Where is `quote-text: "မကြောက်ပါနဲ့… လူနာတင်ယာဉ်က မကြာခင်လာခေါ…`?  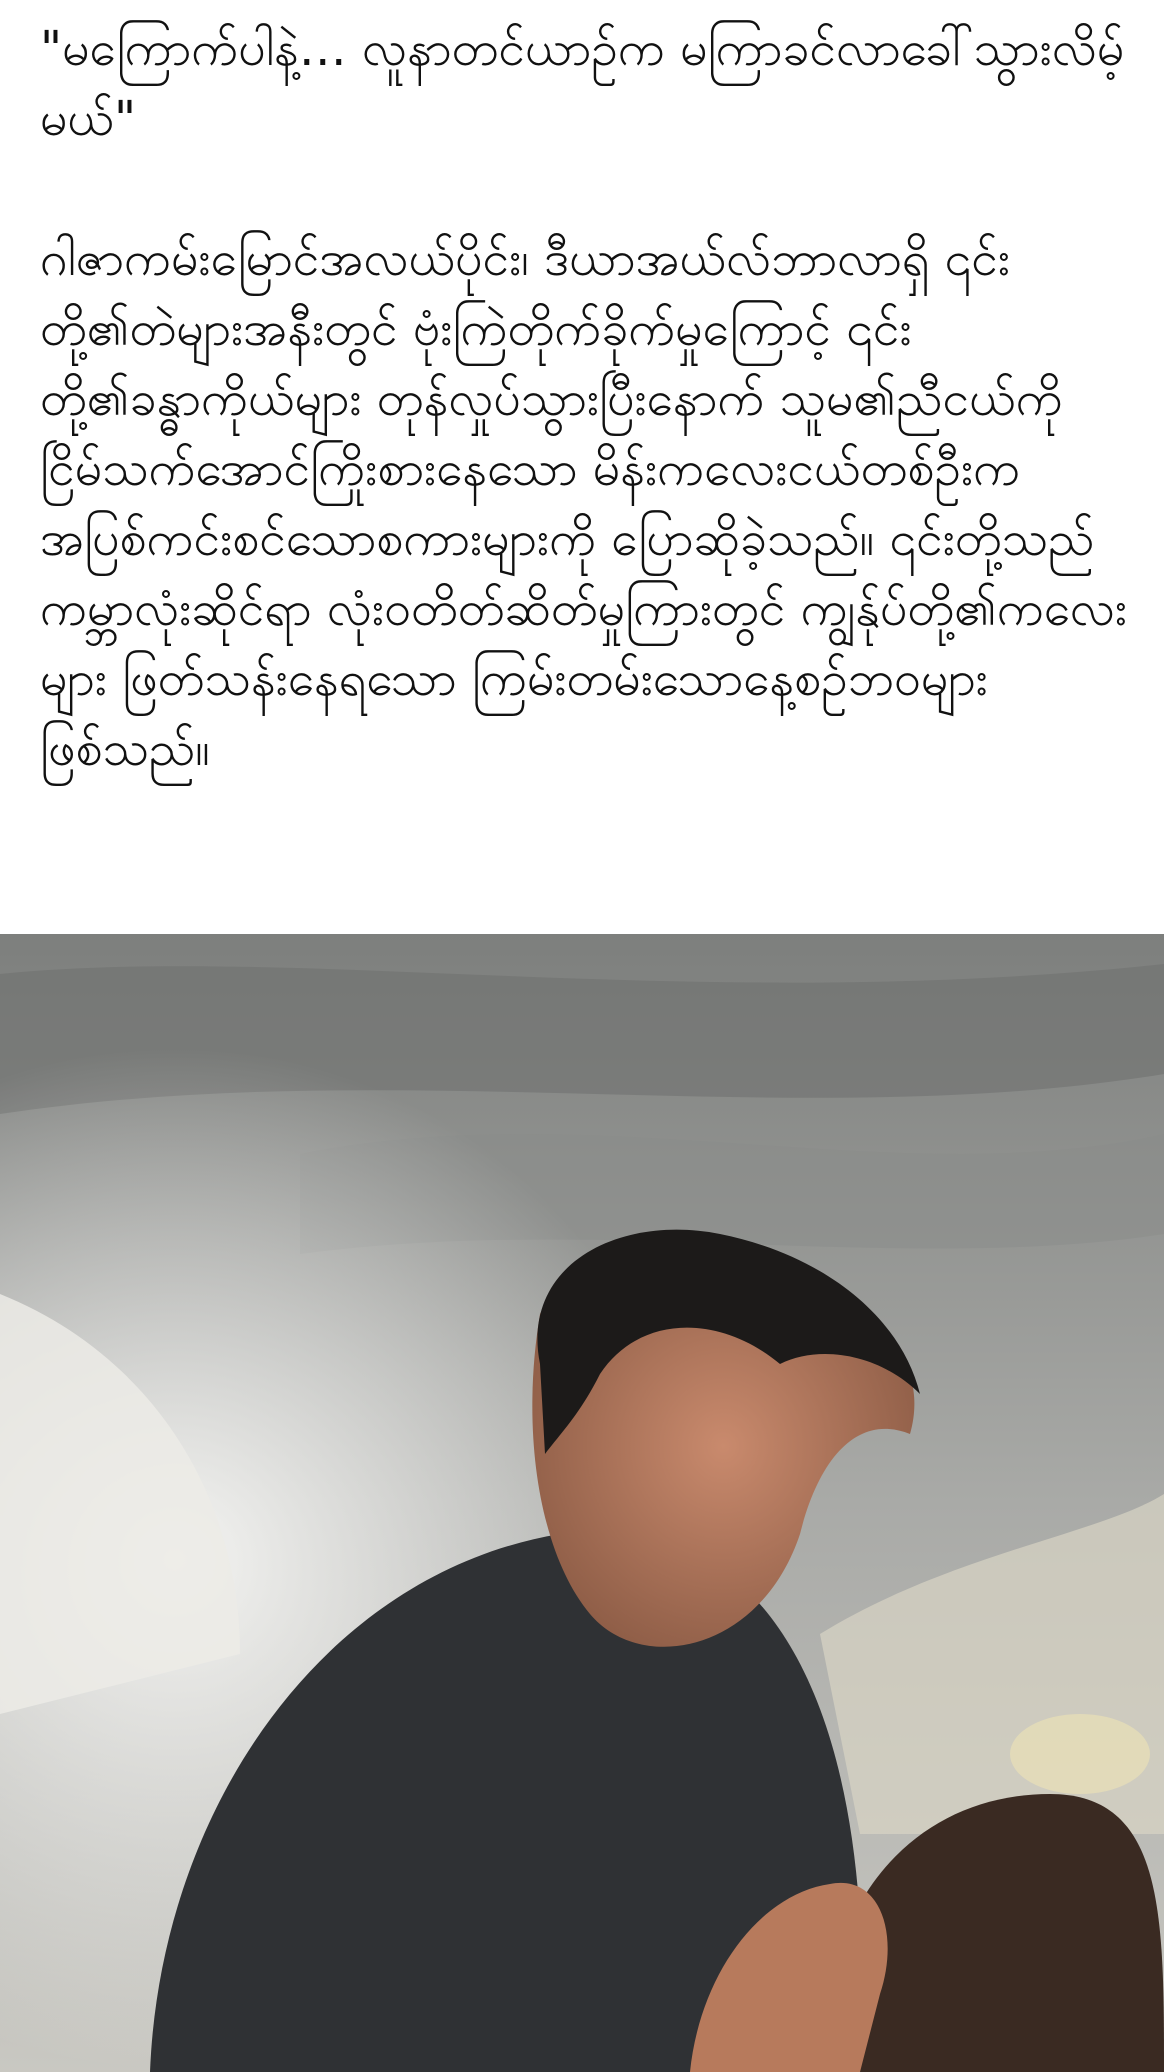
quote-text: "မကြောက်ပါနဲ့… လူနာတင်ယာဉ်က မကြာခင်လာခေါ… is located at coordinates (582, 84).